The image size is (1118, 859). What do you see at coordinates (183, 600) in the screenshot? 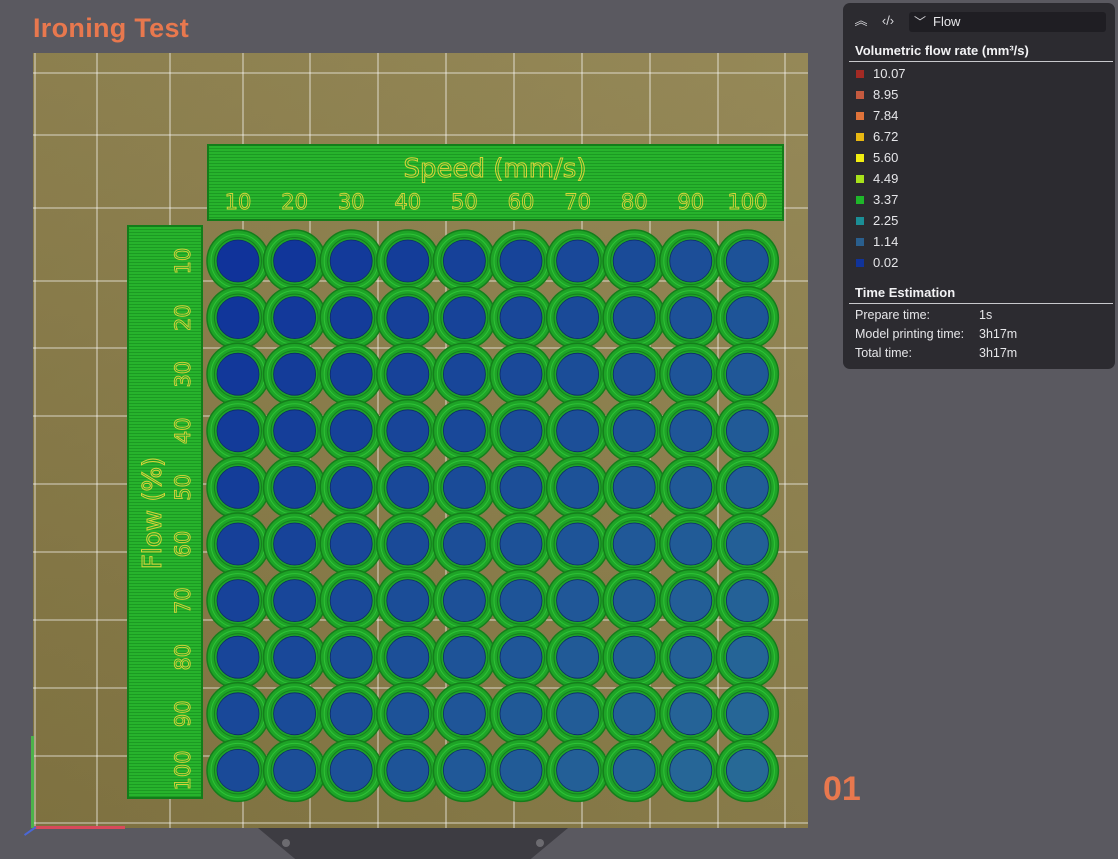
I see `flow-value-label: 70` at bounding box center [183, 600].